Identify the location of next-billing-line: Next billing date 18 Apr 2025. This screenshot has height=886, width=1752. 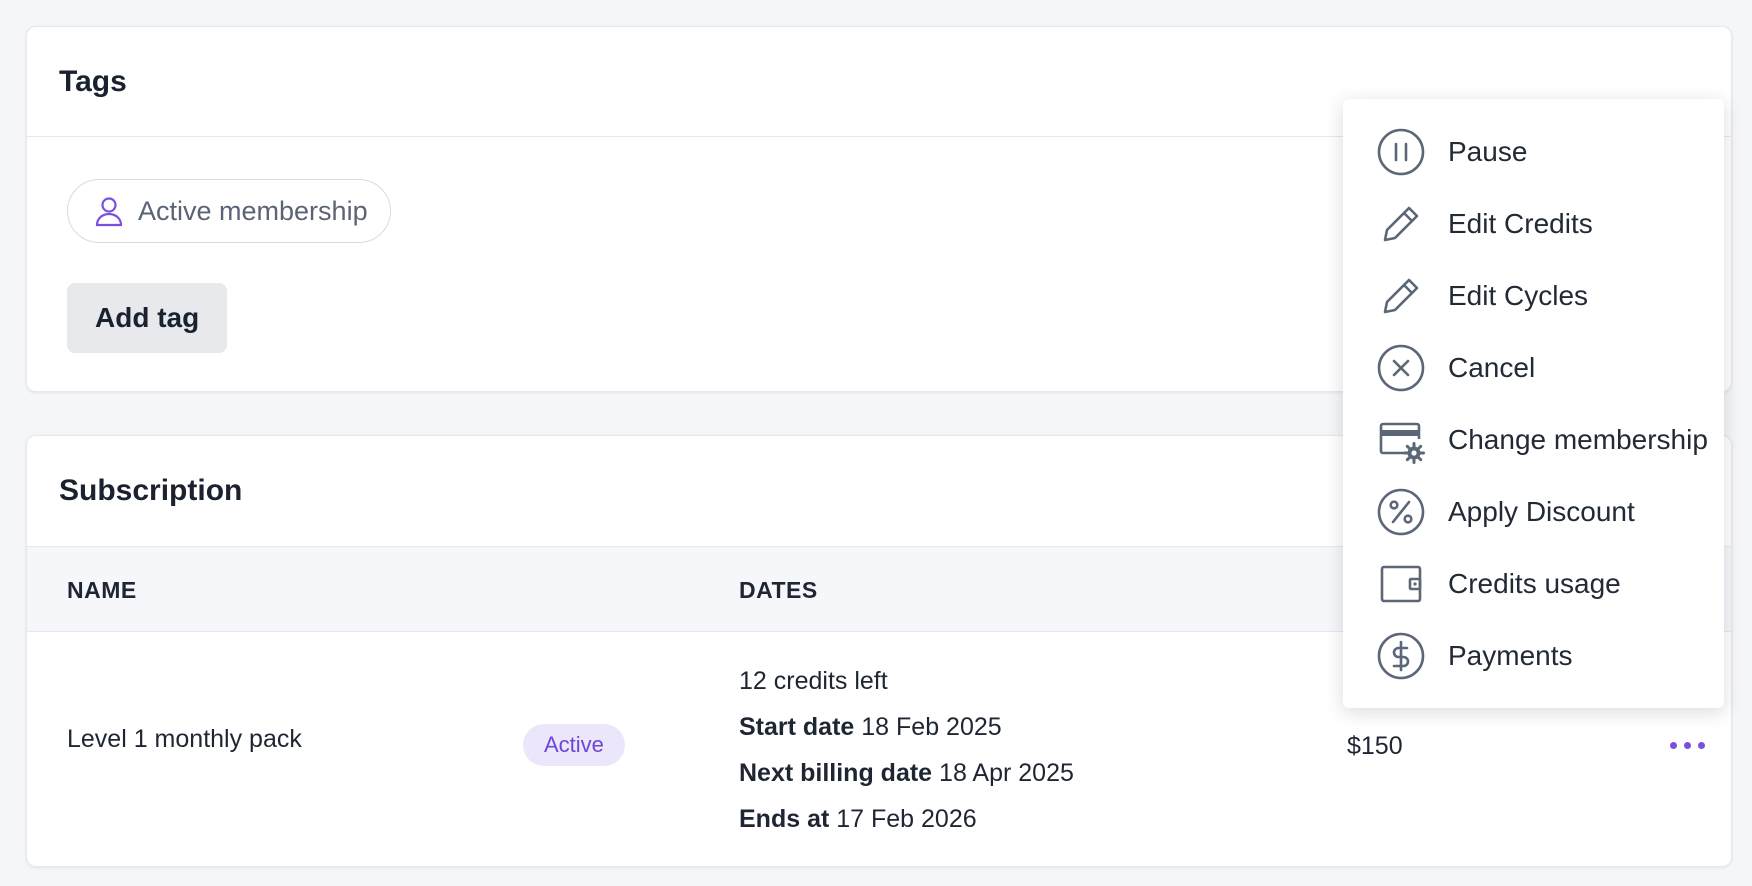
(906, 773).